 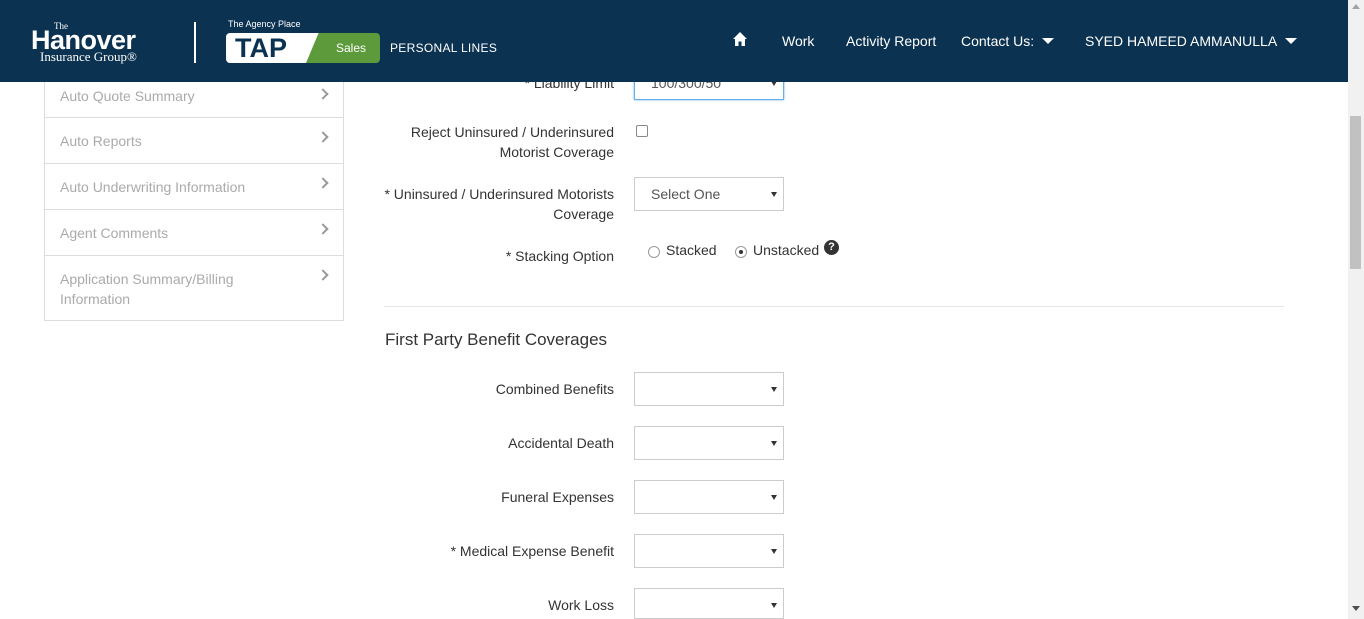 I want to click on nav-user-menu: SYED HAMEED AMMANULLA, so click(x=1191, y=41).